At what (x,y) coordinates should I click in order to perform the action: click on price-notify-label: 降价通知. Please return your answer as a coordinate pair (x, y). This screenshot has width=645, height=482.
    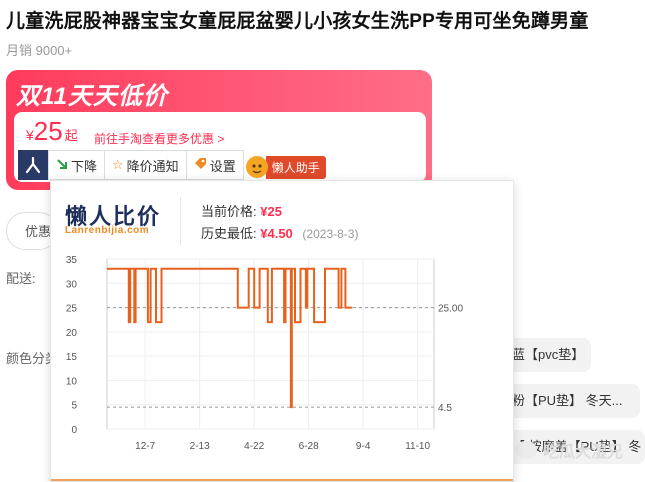
    Looking at the image, I should click on (152, 166).